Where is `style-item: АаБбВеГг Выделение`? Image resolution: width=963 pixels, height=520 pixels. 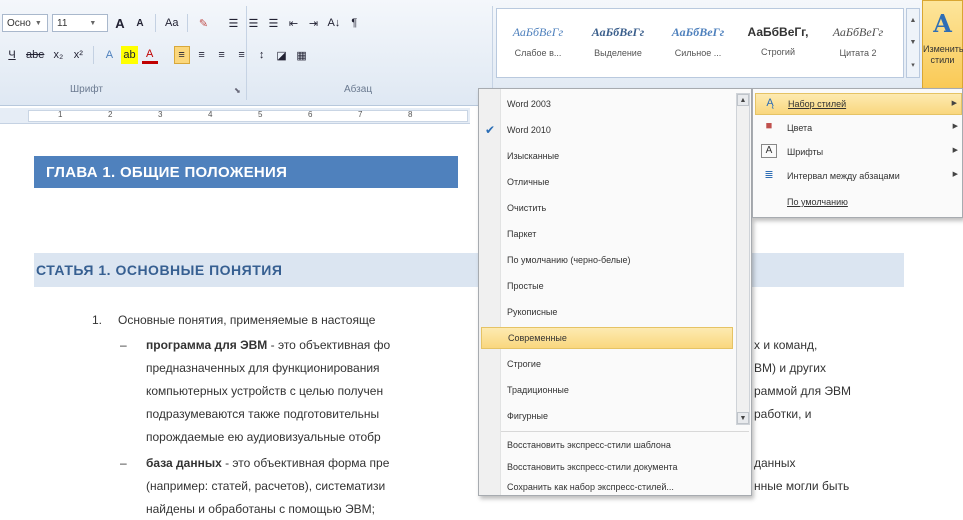
style-item: АаБбВеГг Выделение is located at coordinates (618, 43).